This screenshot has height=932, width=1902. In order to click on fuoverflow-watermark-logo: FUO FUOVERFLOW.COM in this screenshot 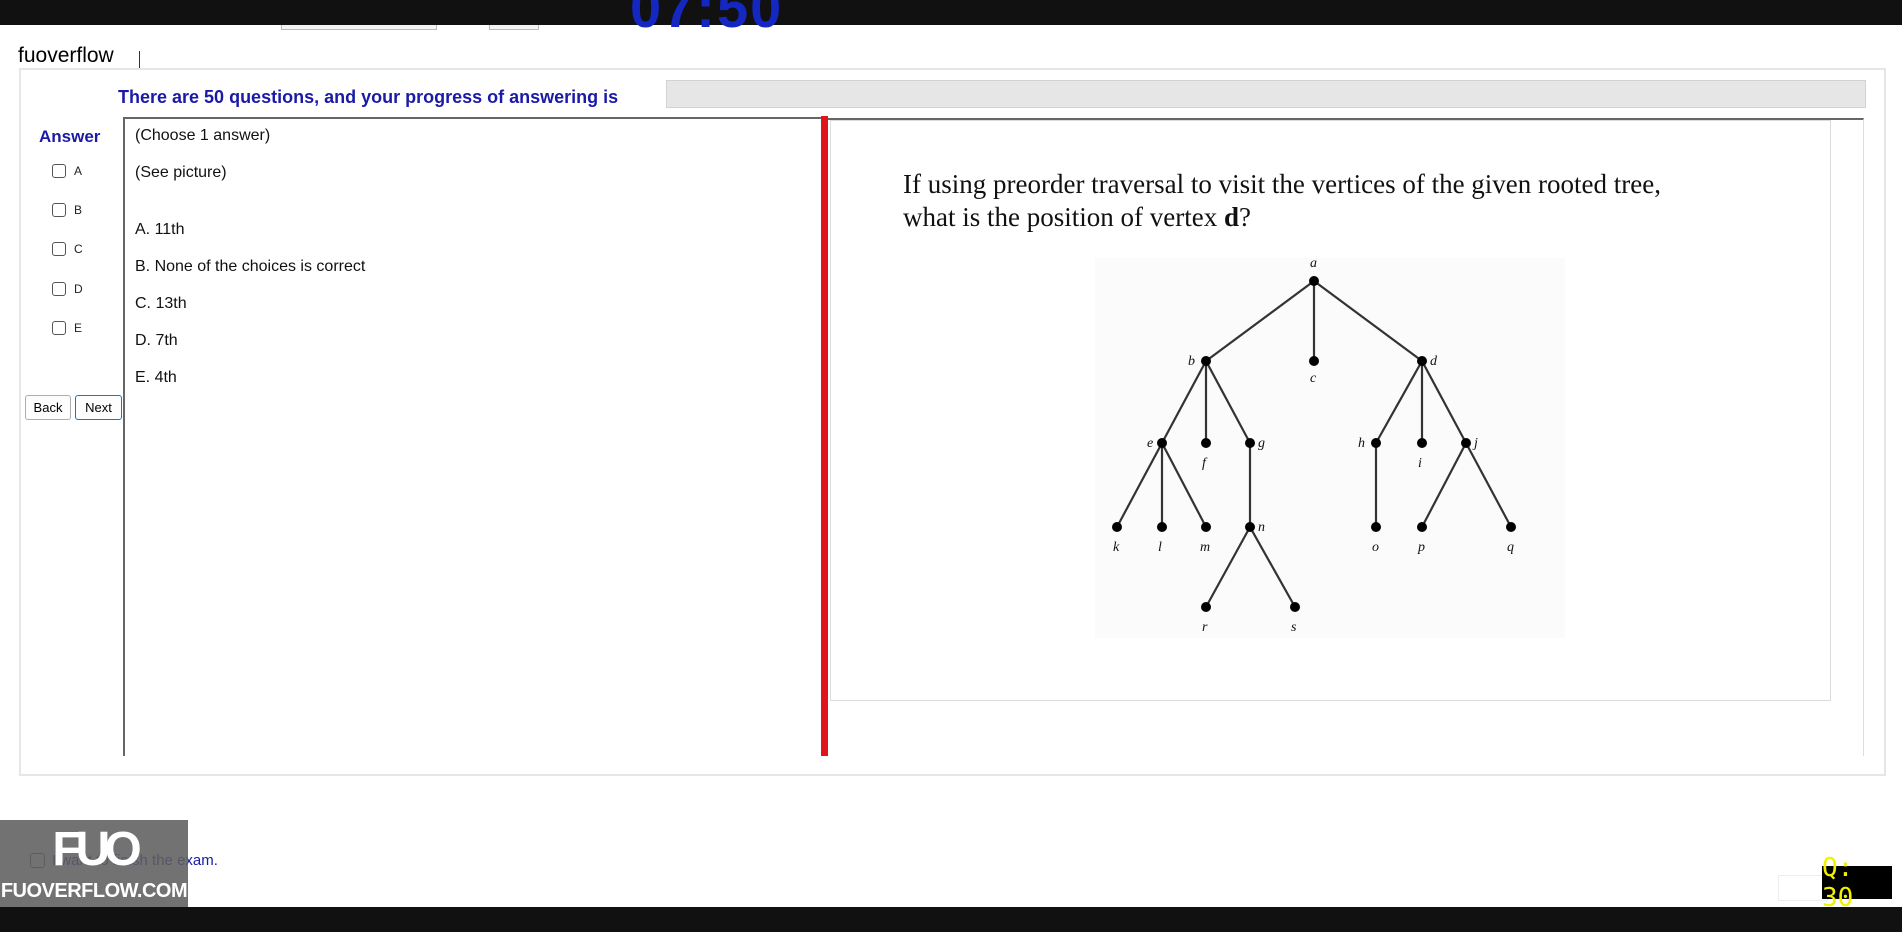, I will do `click(94, 863)`.